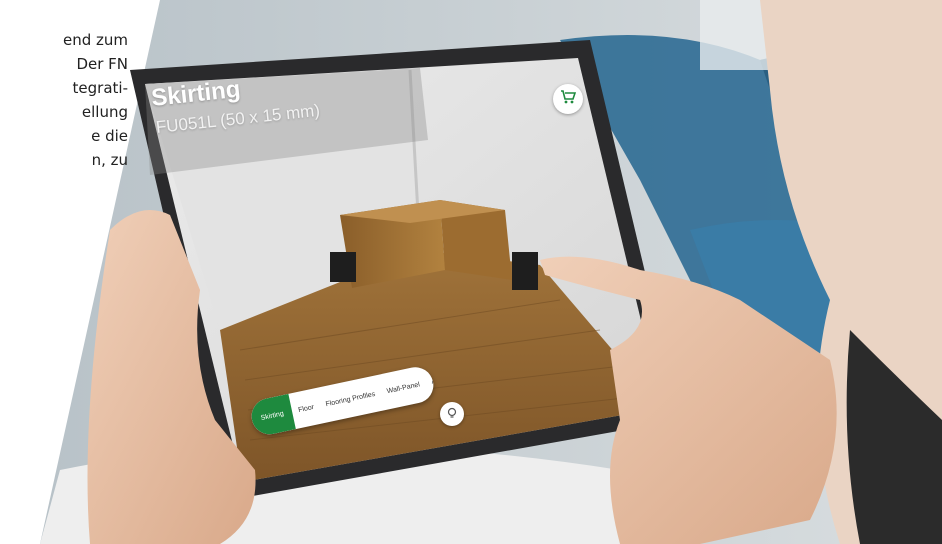 This screenshot has height=544, width=942. I want to click on category-flooring-profiles: Flooring Profiles, so click(350, 399).